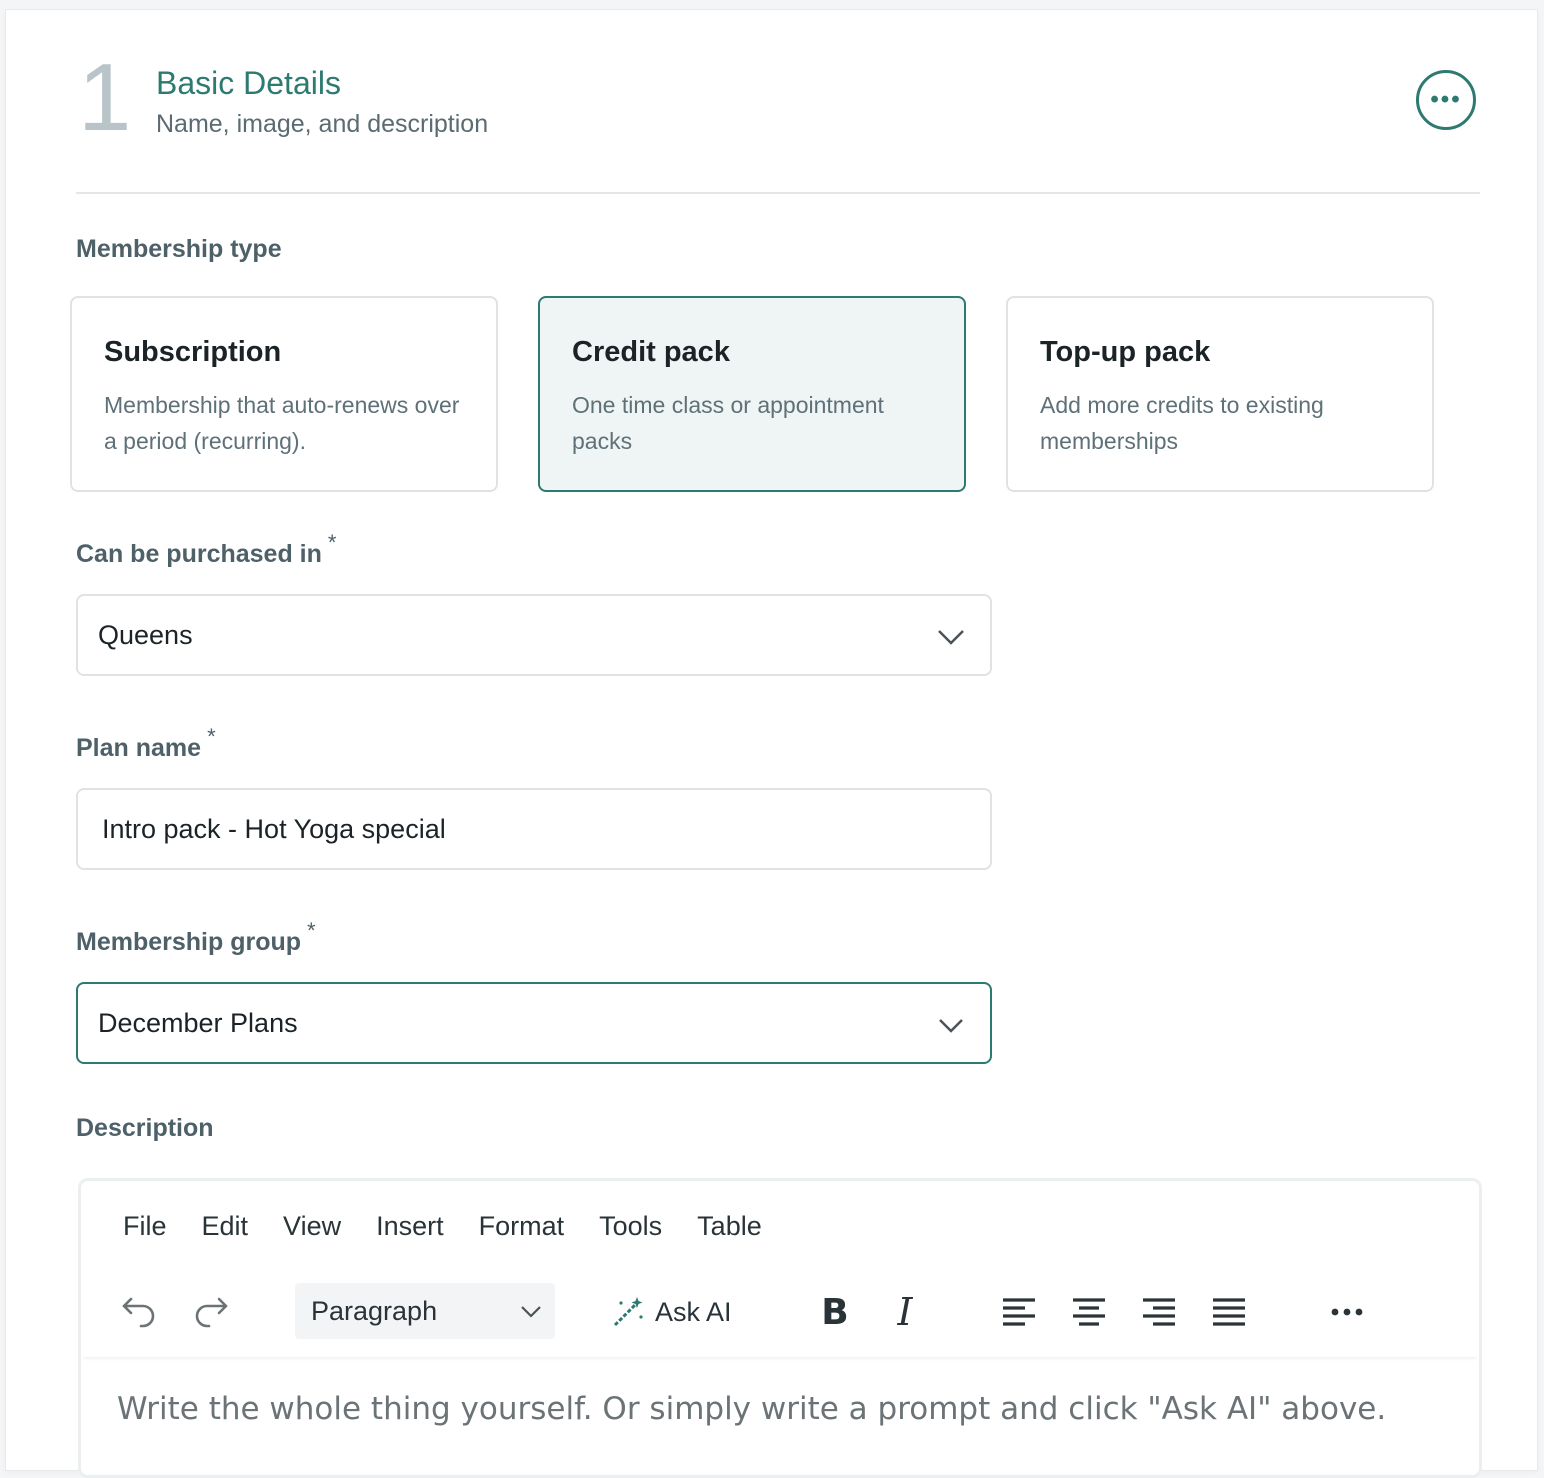  Describe the element at coordinates (729, 1226) in the screenshot. I see `menu-table: Table` at that location.